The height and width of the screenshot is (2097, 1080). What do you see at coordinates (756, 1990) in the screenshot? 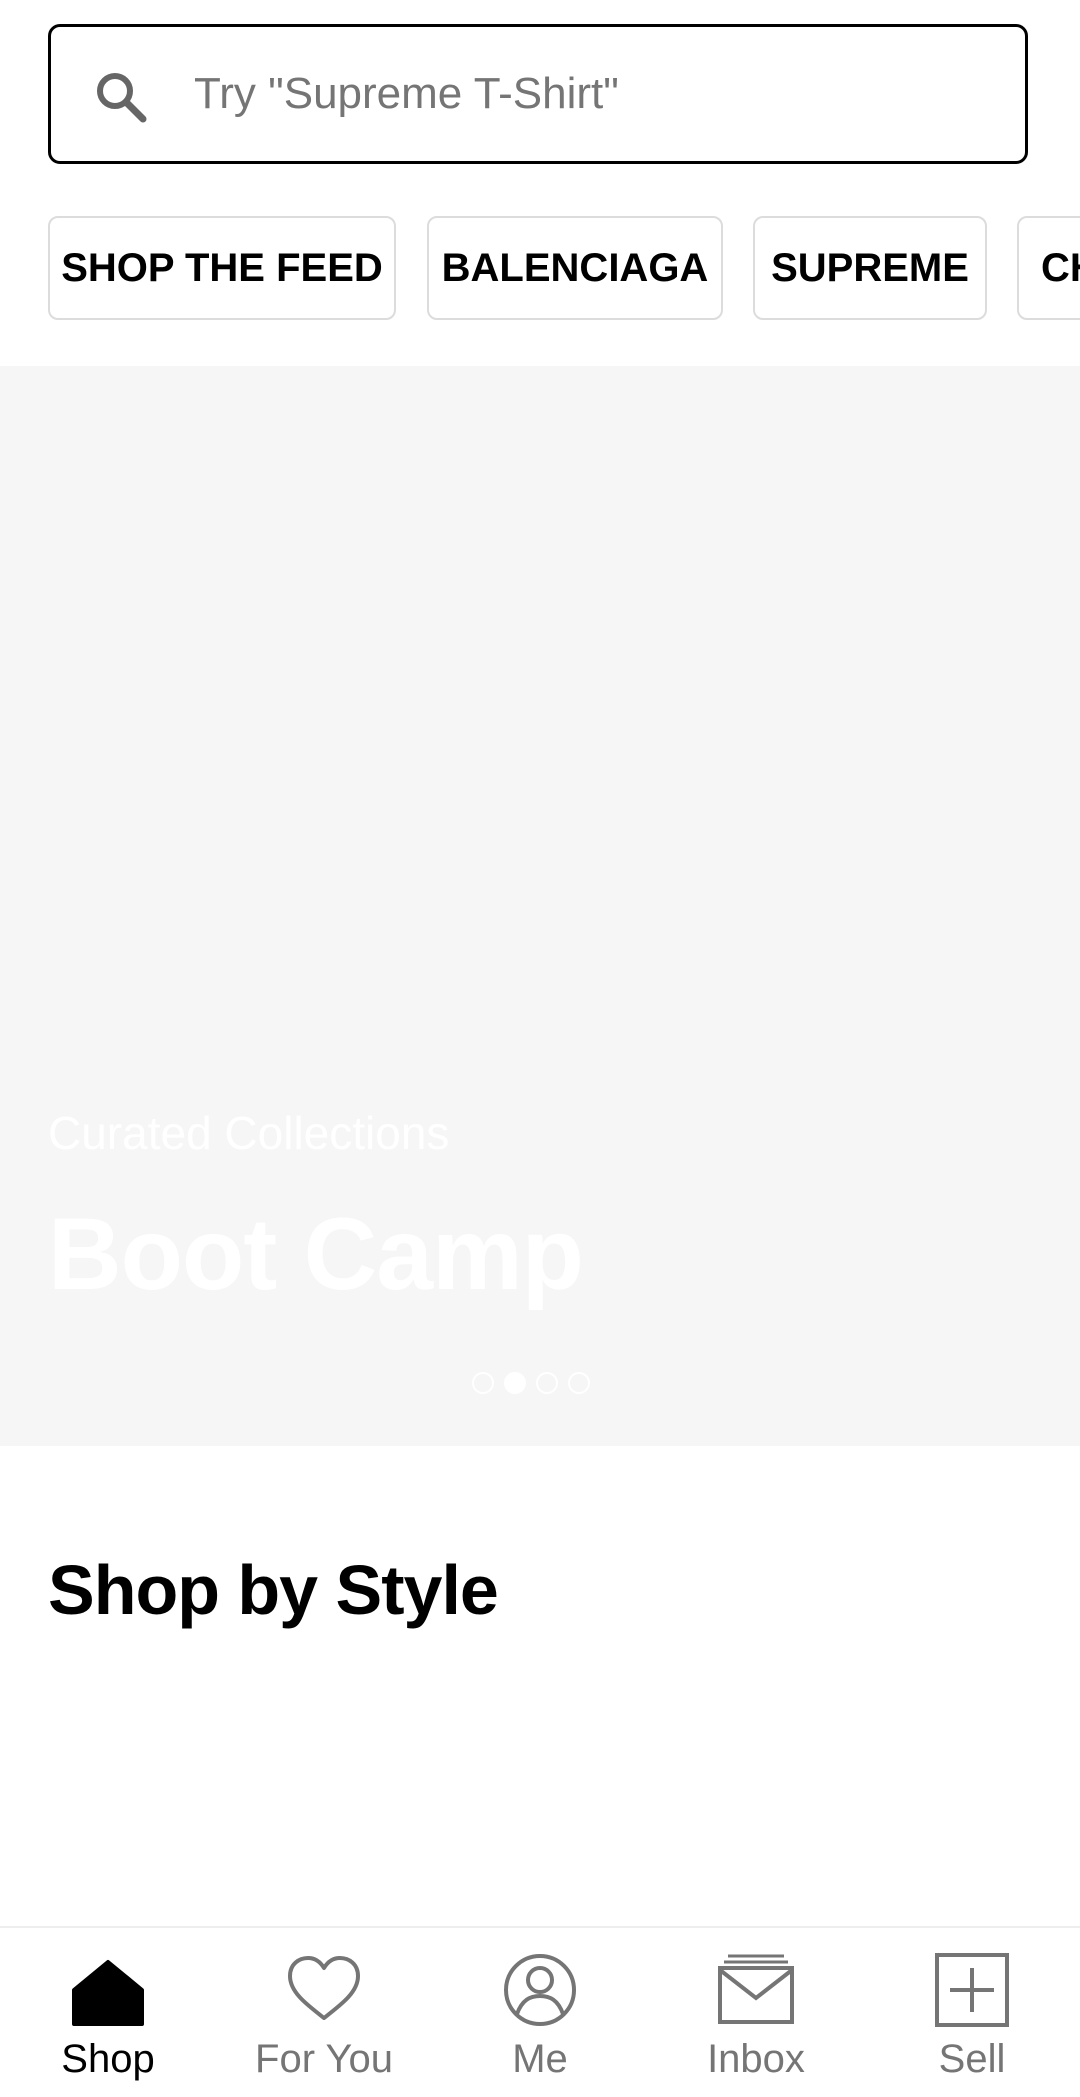
I see `mail-icon` at bounding box center [756, 1990].